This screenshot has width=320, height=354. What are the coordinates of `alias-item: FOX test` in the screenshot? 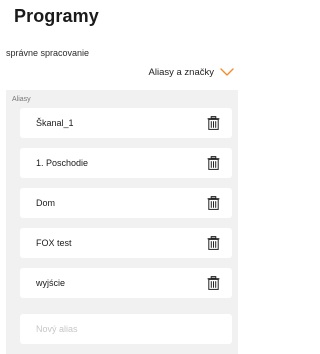 It's located at (126, 243).